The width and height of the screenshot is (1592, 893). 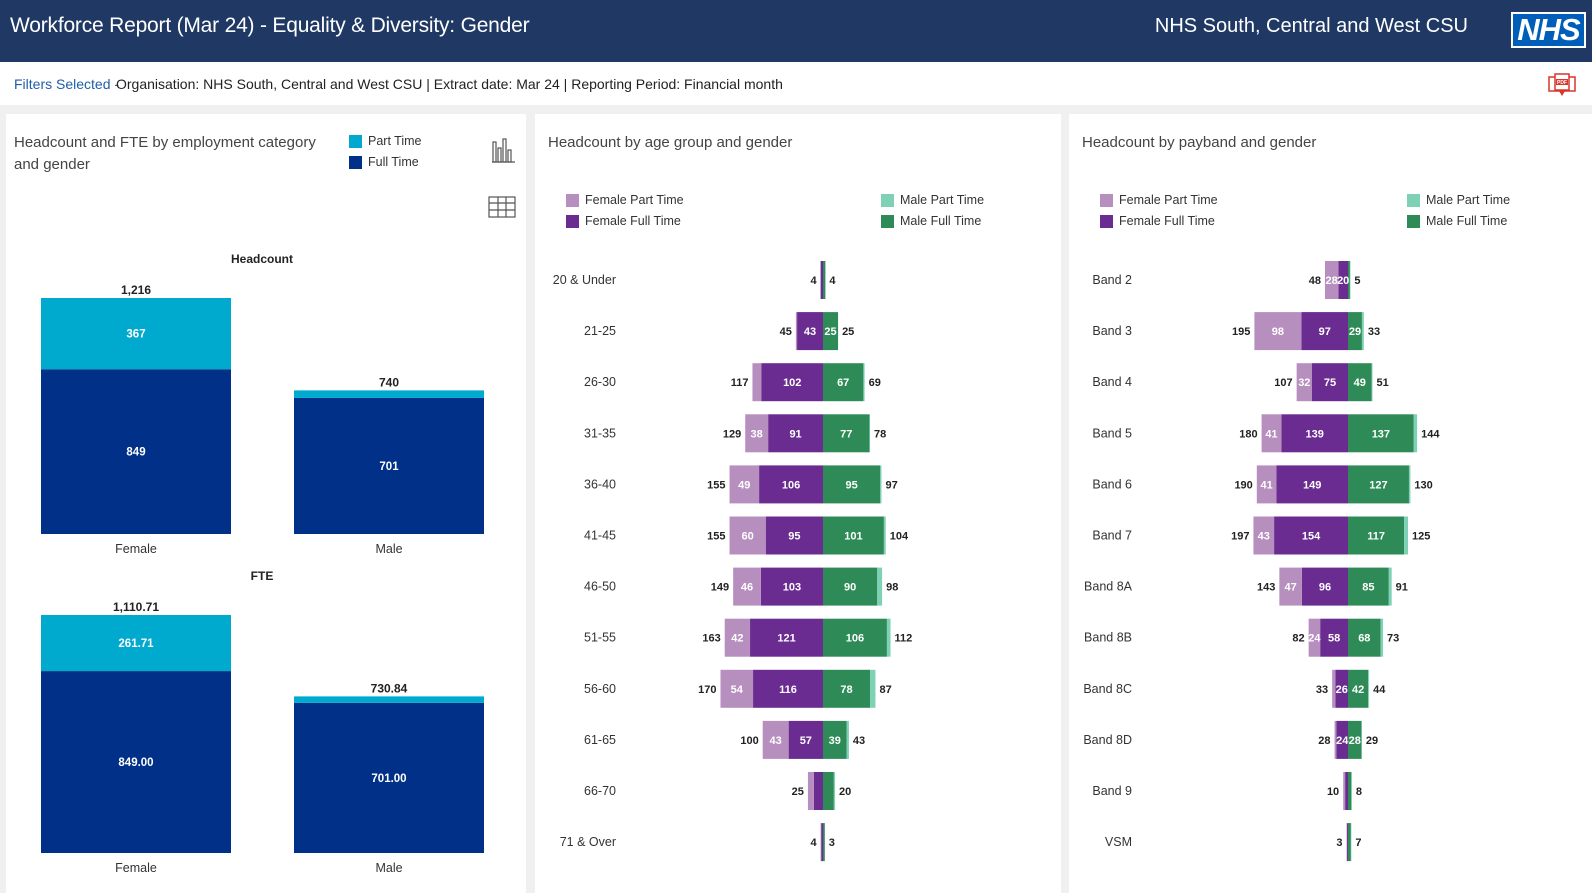 I want to click on bar-label: 67, so click(x=843, y=383).